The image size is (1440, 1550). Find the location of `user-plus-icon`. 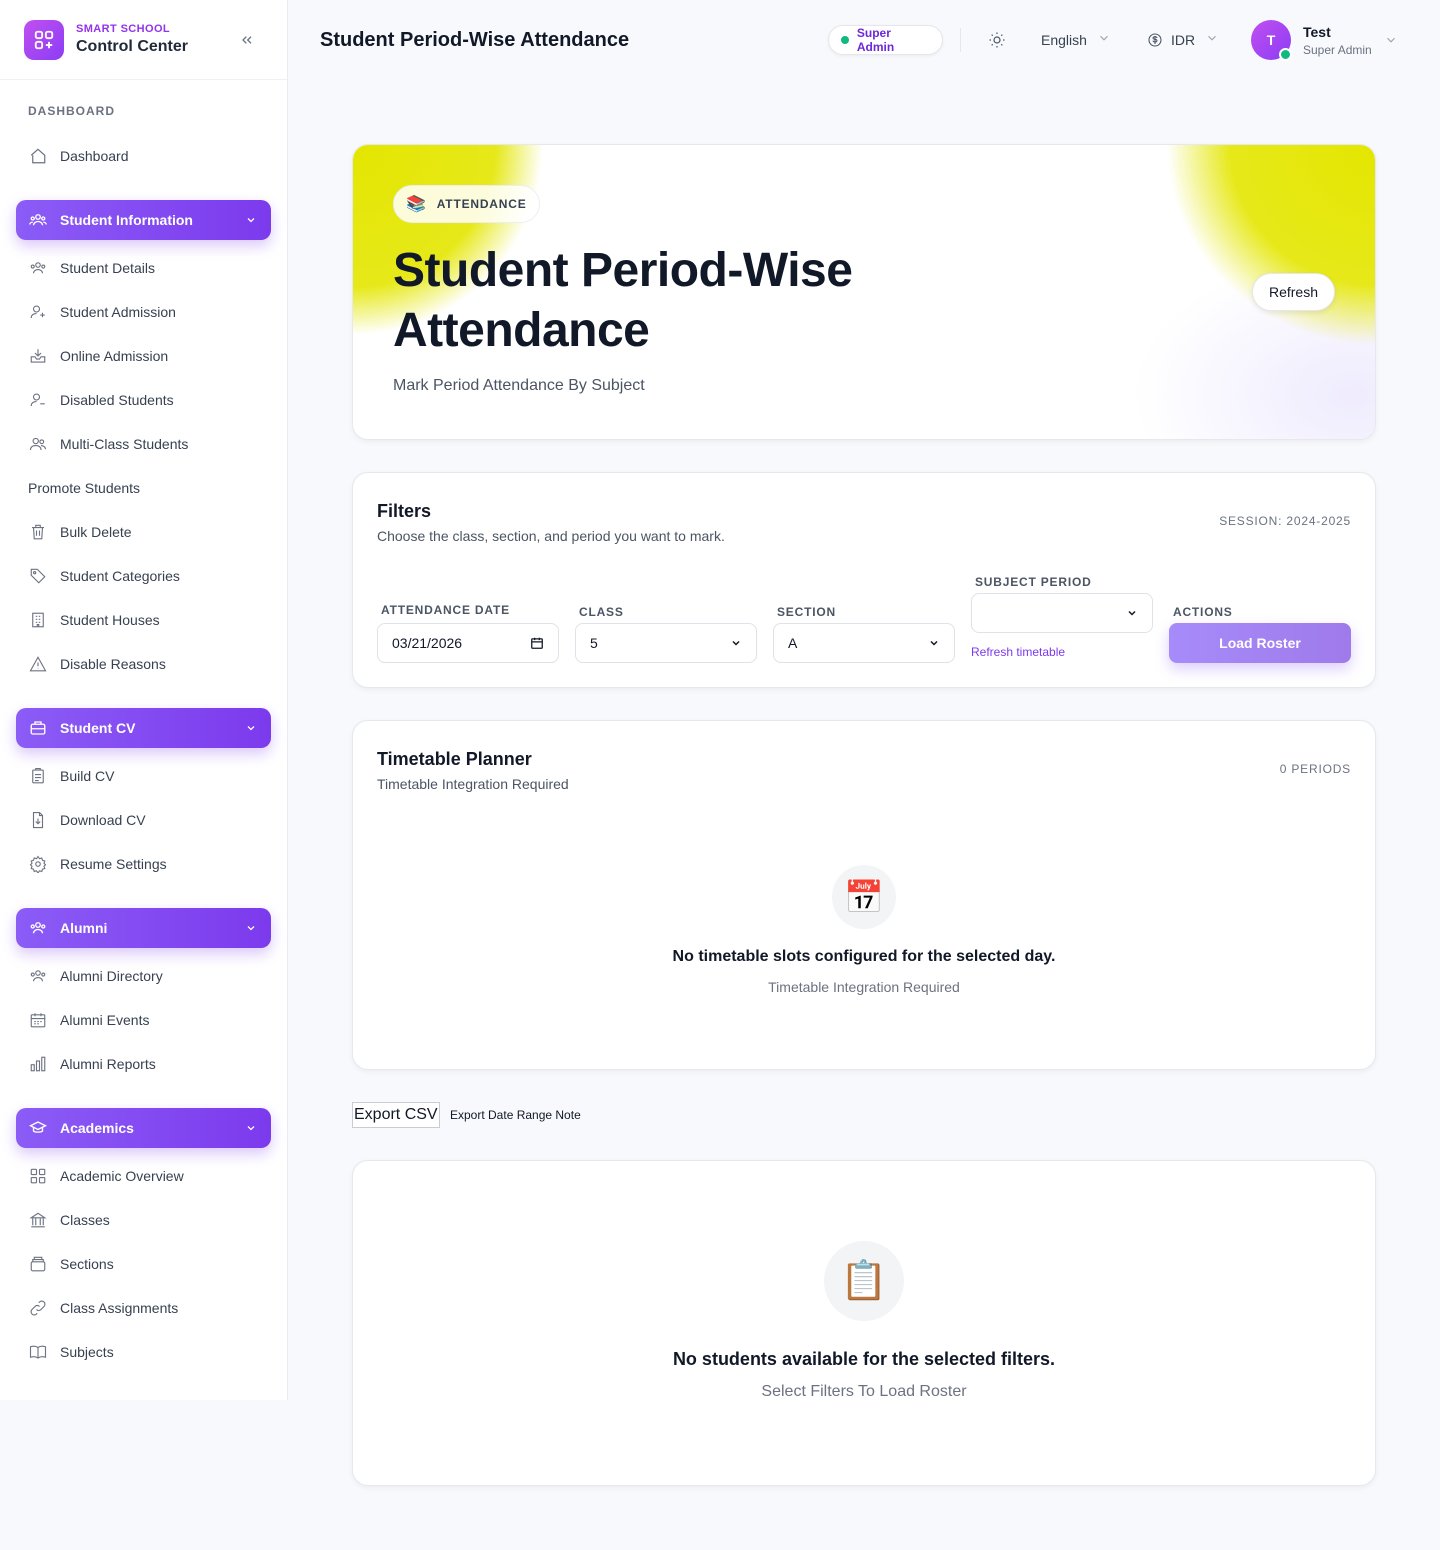

user-plus-icon is located at coordinates (38, 312).